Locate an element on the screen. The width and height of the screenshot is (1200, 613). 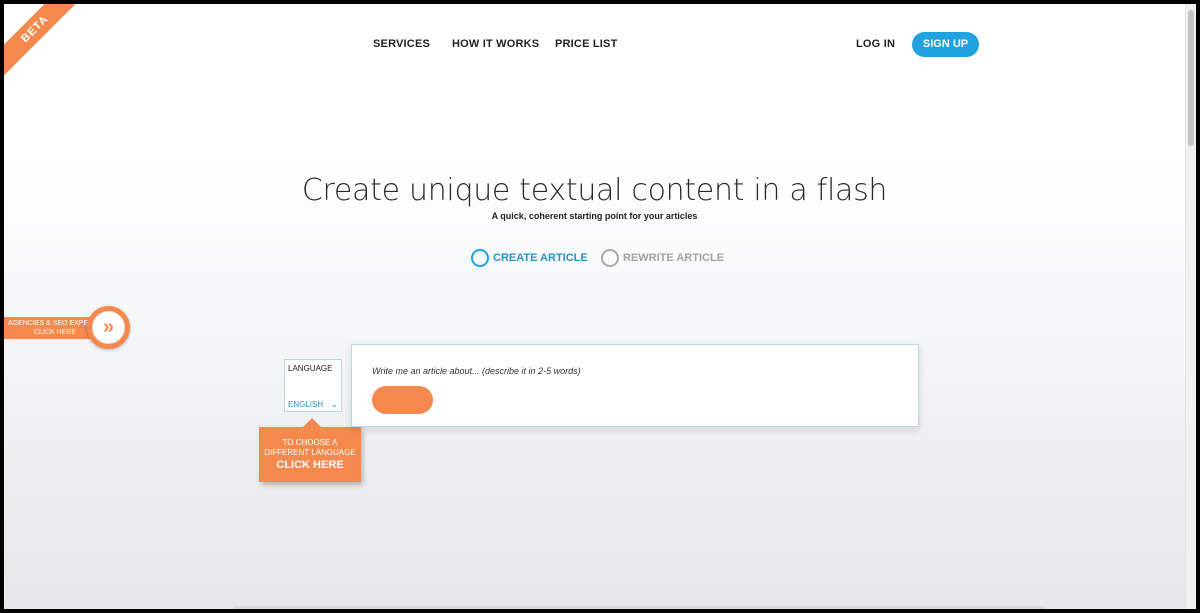
mode-rewrite-article: REWRITE ARTICLE is located at coordinates (662, 258).